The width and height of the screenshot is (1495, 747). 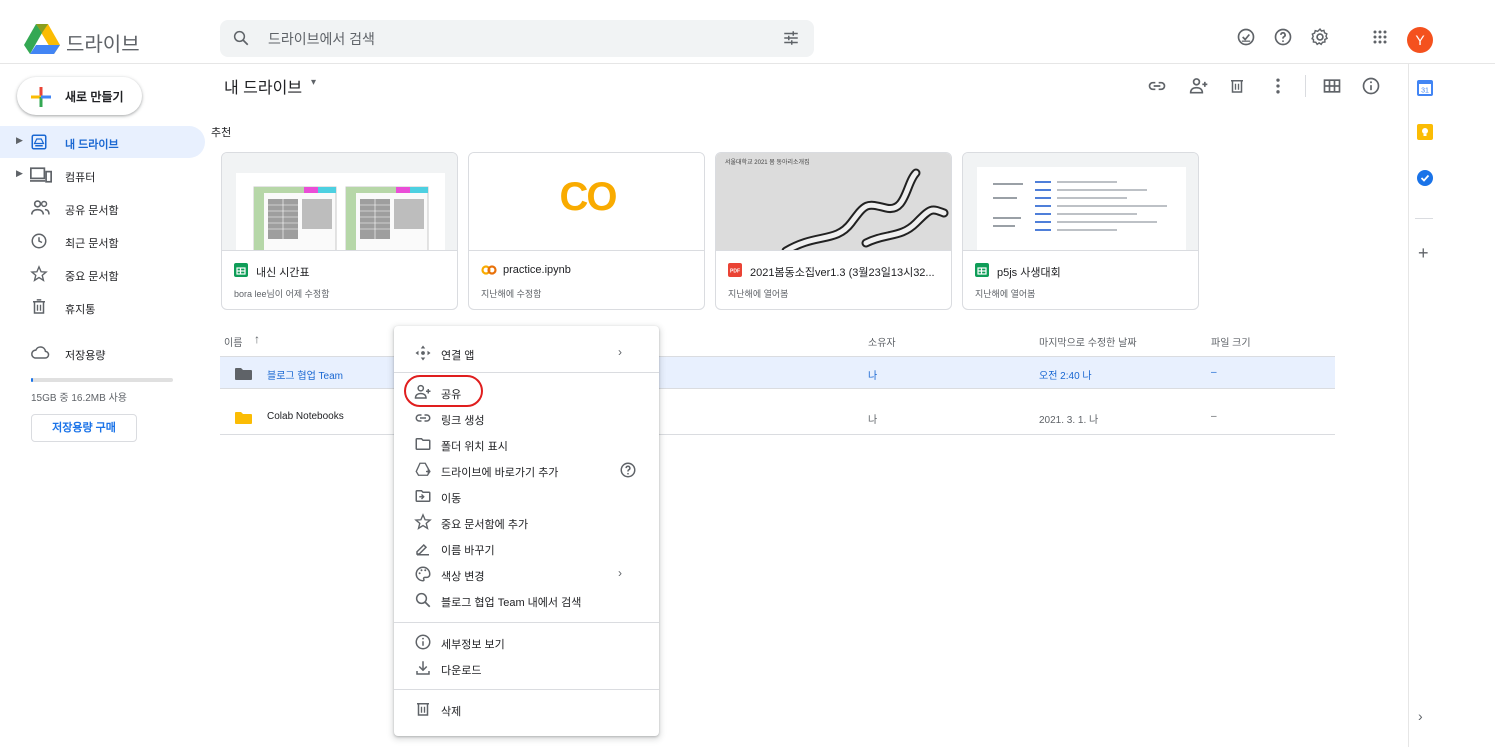 I want to click on more-vert-icon, so click(x=1278, y=86).